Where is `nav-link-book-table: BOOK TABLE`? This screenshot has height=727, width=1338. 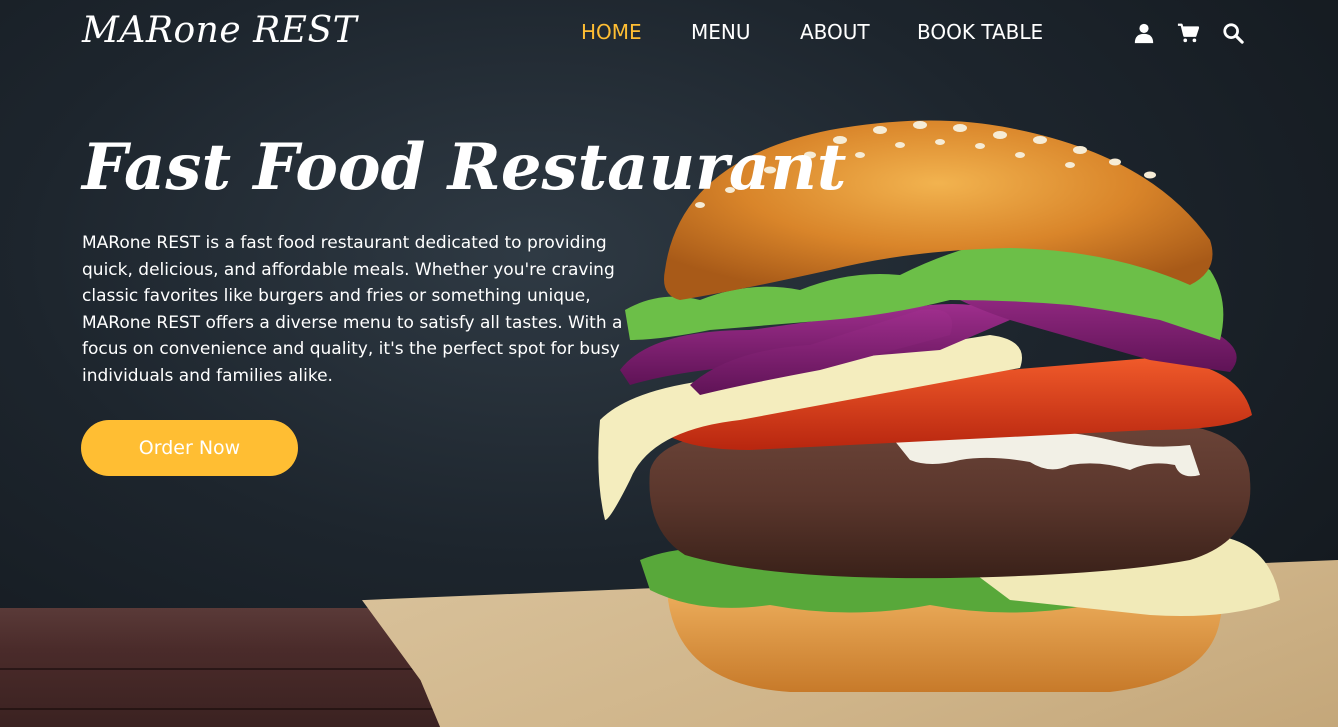
nav-link-book-table: BOOK TABLE is located at coordinates (980, 32).